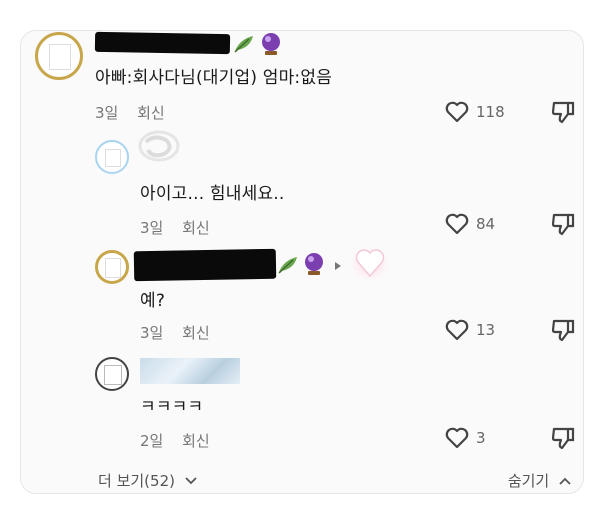 The width and height of the screenshot is (600, 521). What do you see at coordinates (338, 267) in the screenshot?
I see `play-arrow-icon` at bounding box center [338, 267].